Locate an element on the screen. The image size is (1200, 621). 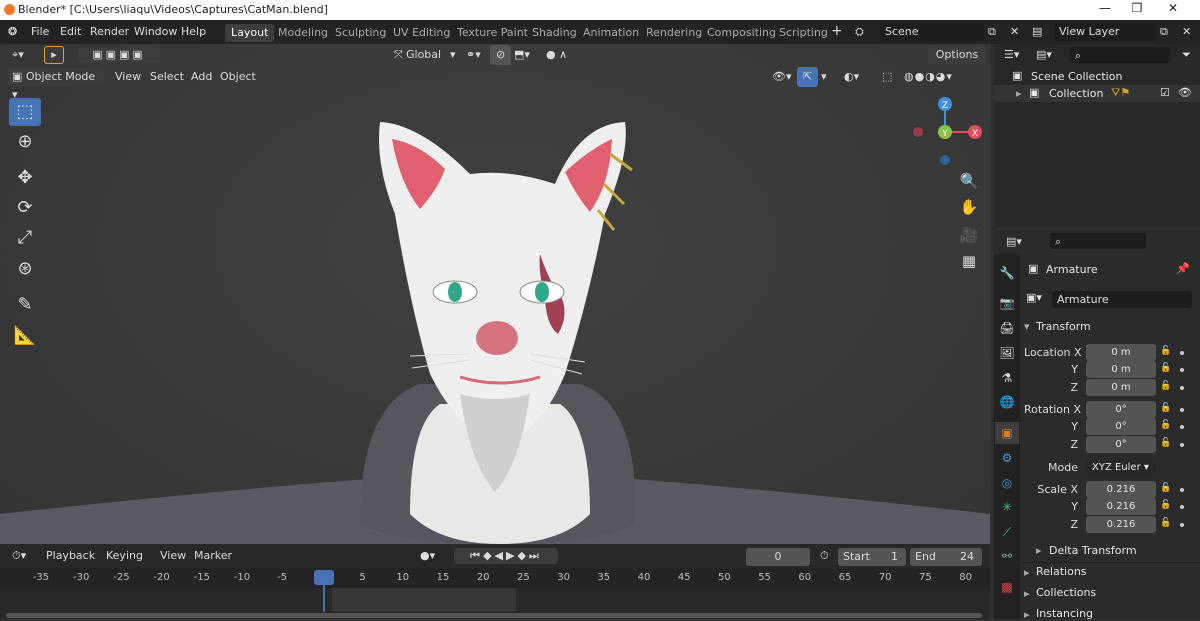
rotation-x-field: 0° is located at coordinates (1121, 409).